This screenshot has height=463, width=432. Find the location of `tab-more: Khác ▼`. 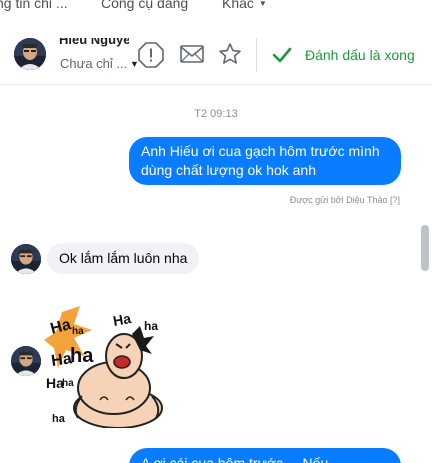

tab-more: Khác ▼ is located at coordinates (244, 5).